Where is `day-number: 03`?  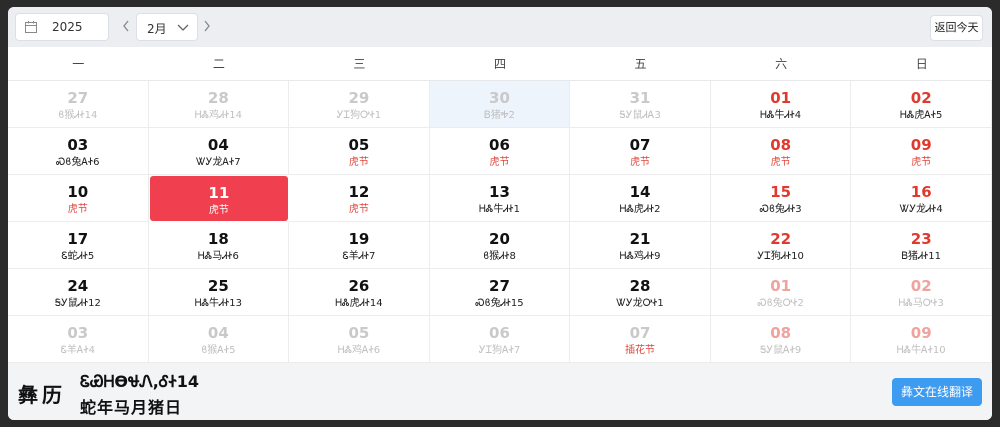
day-number: 03 is located at coordinates (78, 145).